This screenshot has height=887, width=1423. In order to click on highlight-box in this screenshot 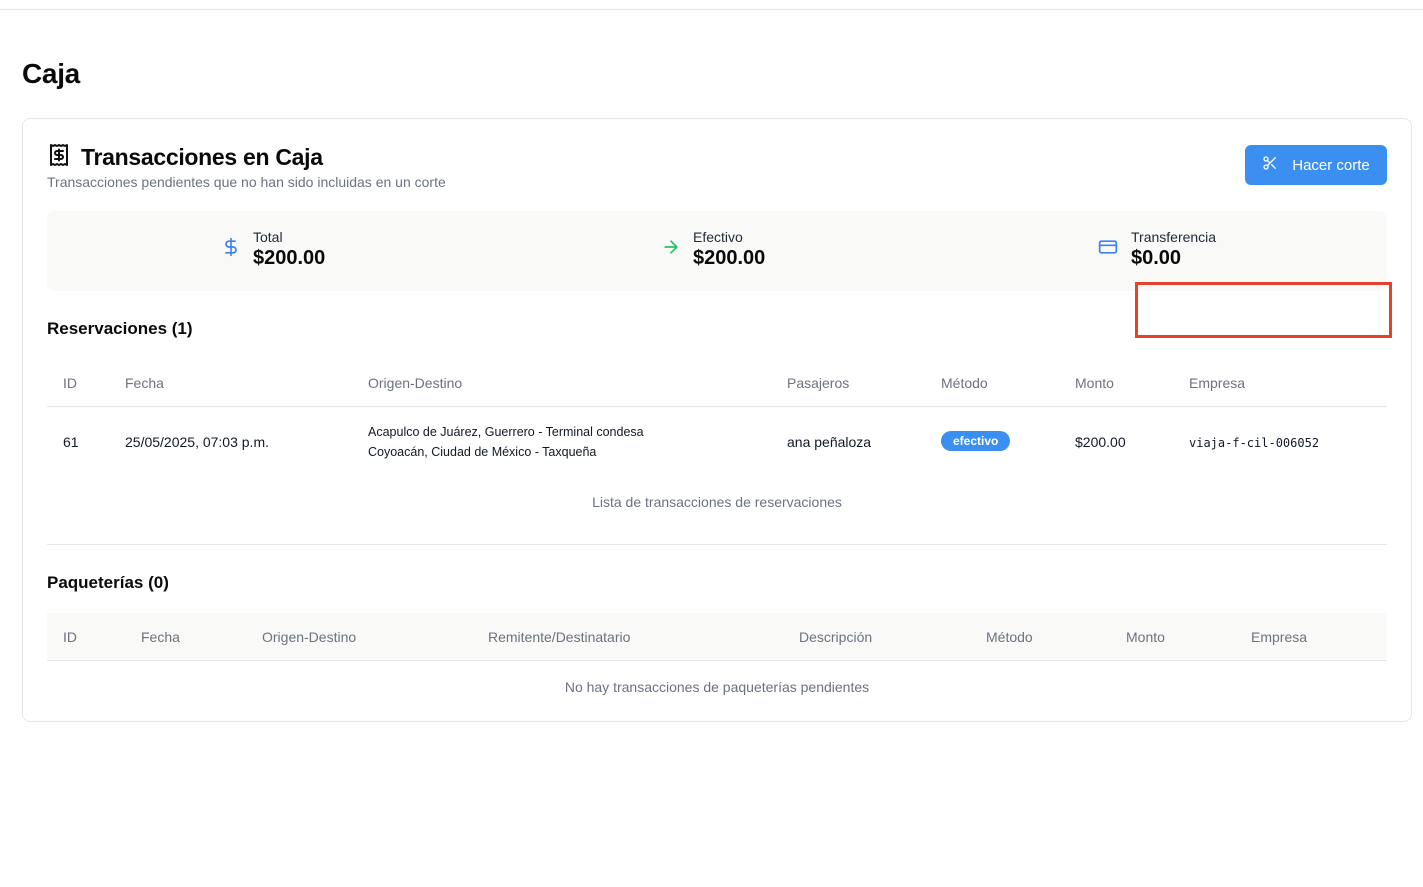, I will do `click(1263, 310)`.